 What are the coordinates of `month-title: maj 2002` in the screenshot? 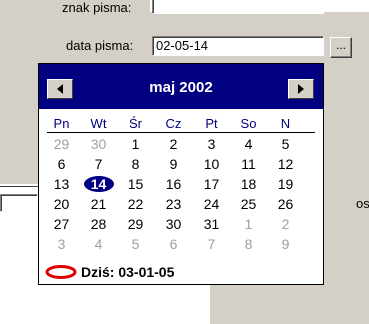 It's located at (181, 87).